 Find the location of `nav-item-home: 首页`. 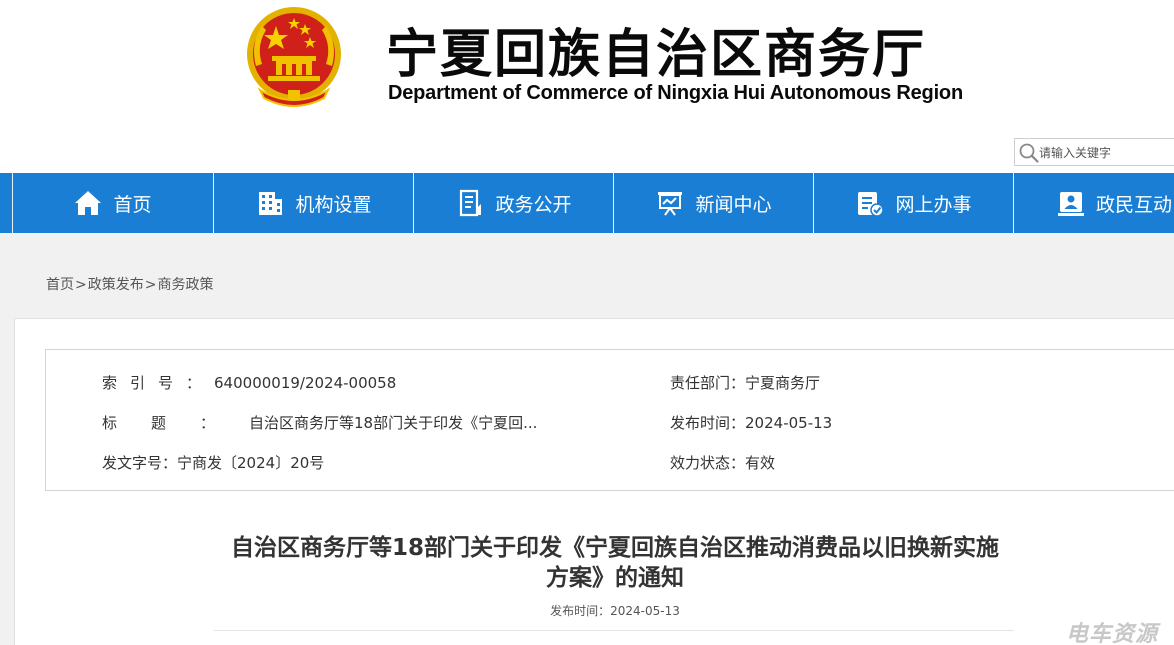

nav-item-home: 首页 is located at coordinates (112, 203).